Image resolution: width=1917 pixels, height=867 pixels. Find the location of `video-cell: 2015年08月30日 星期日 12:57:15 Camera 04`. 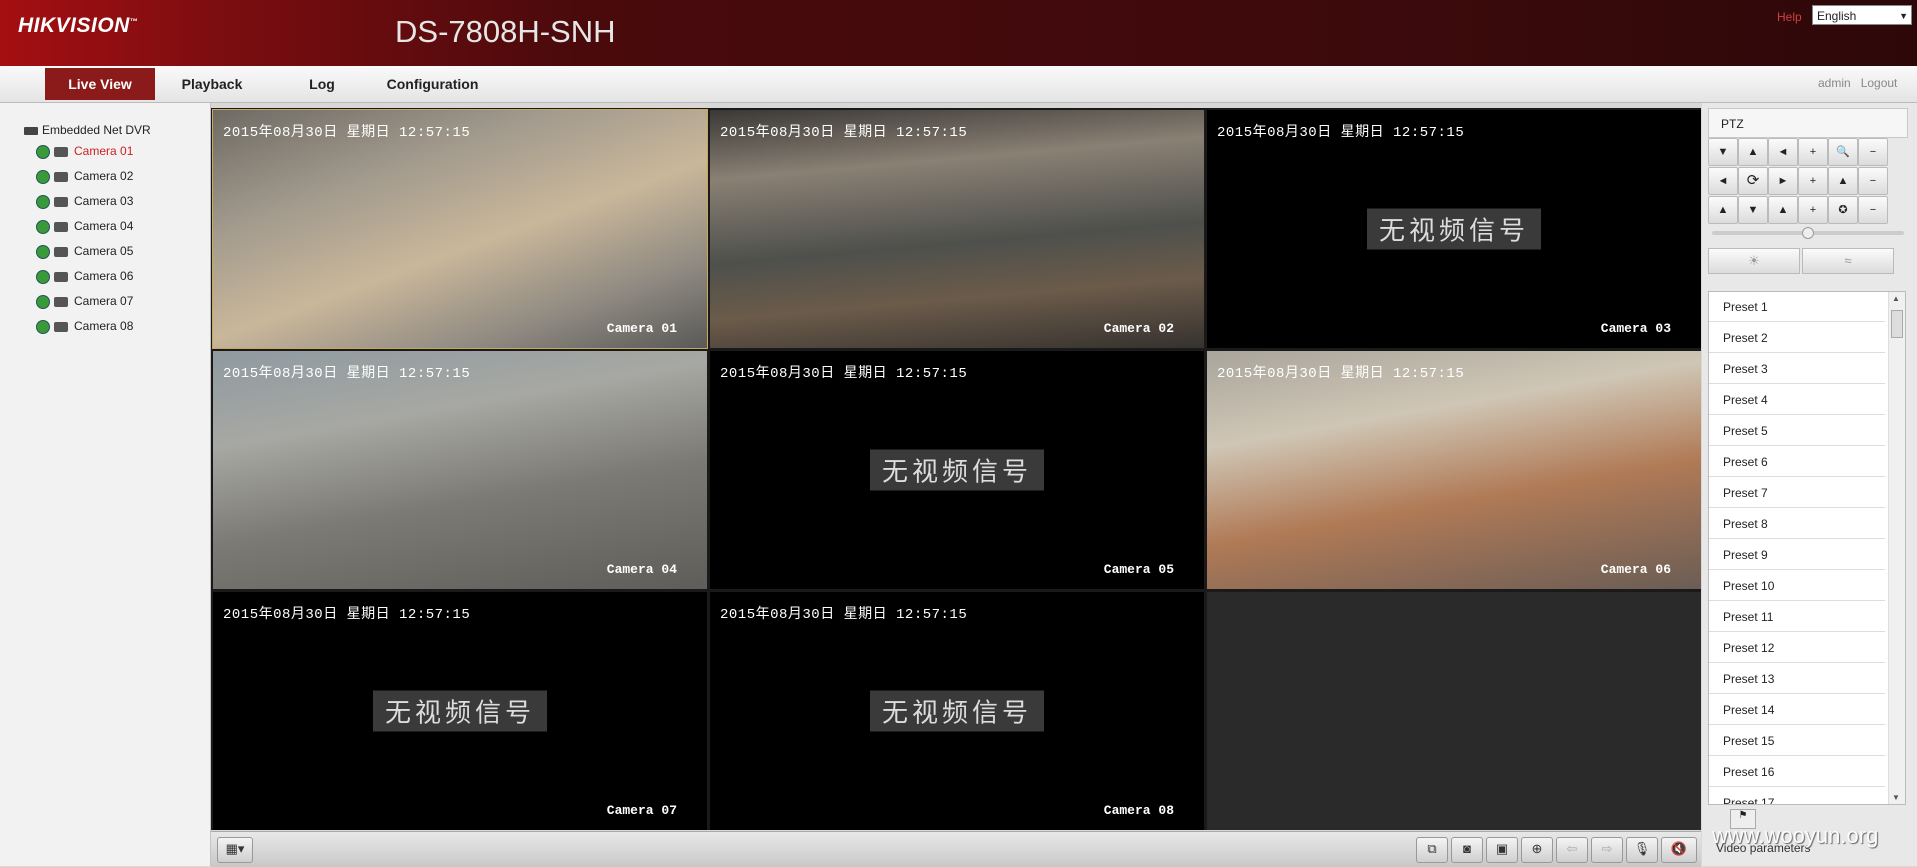

video-cell: 2015年08月30日 星期日 12:57:15 Camera 04 is located at coordinates (460, 470).